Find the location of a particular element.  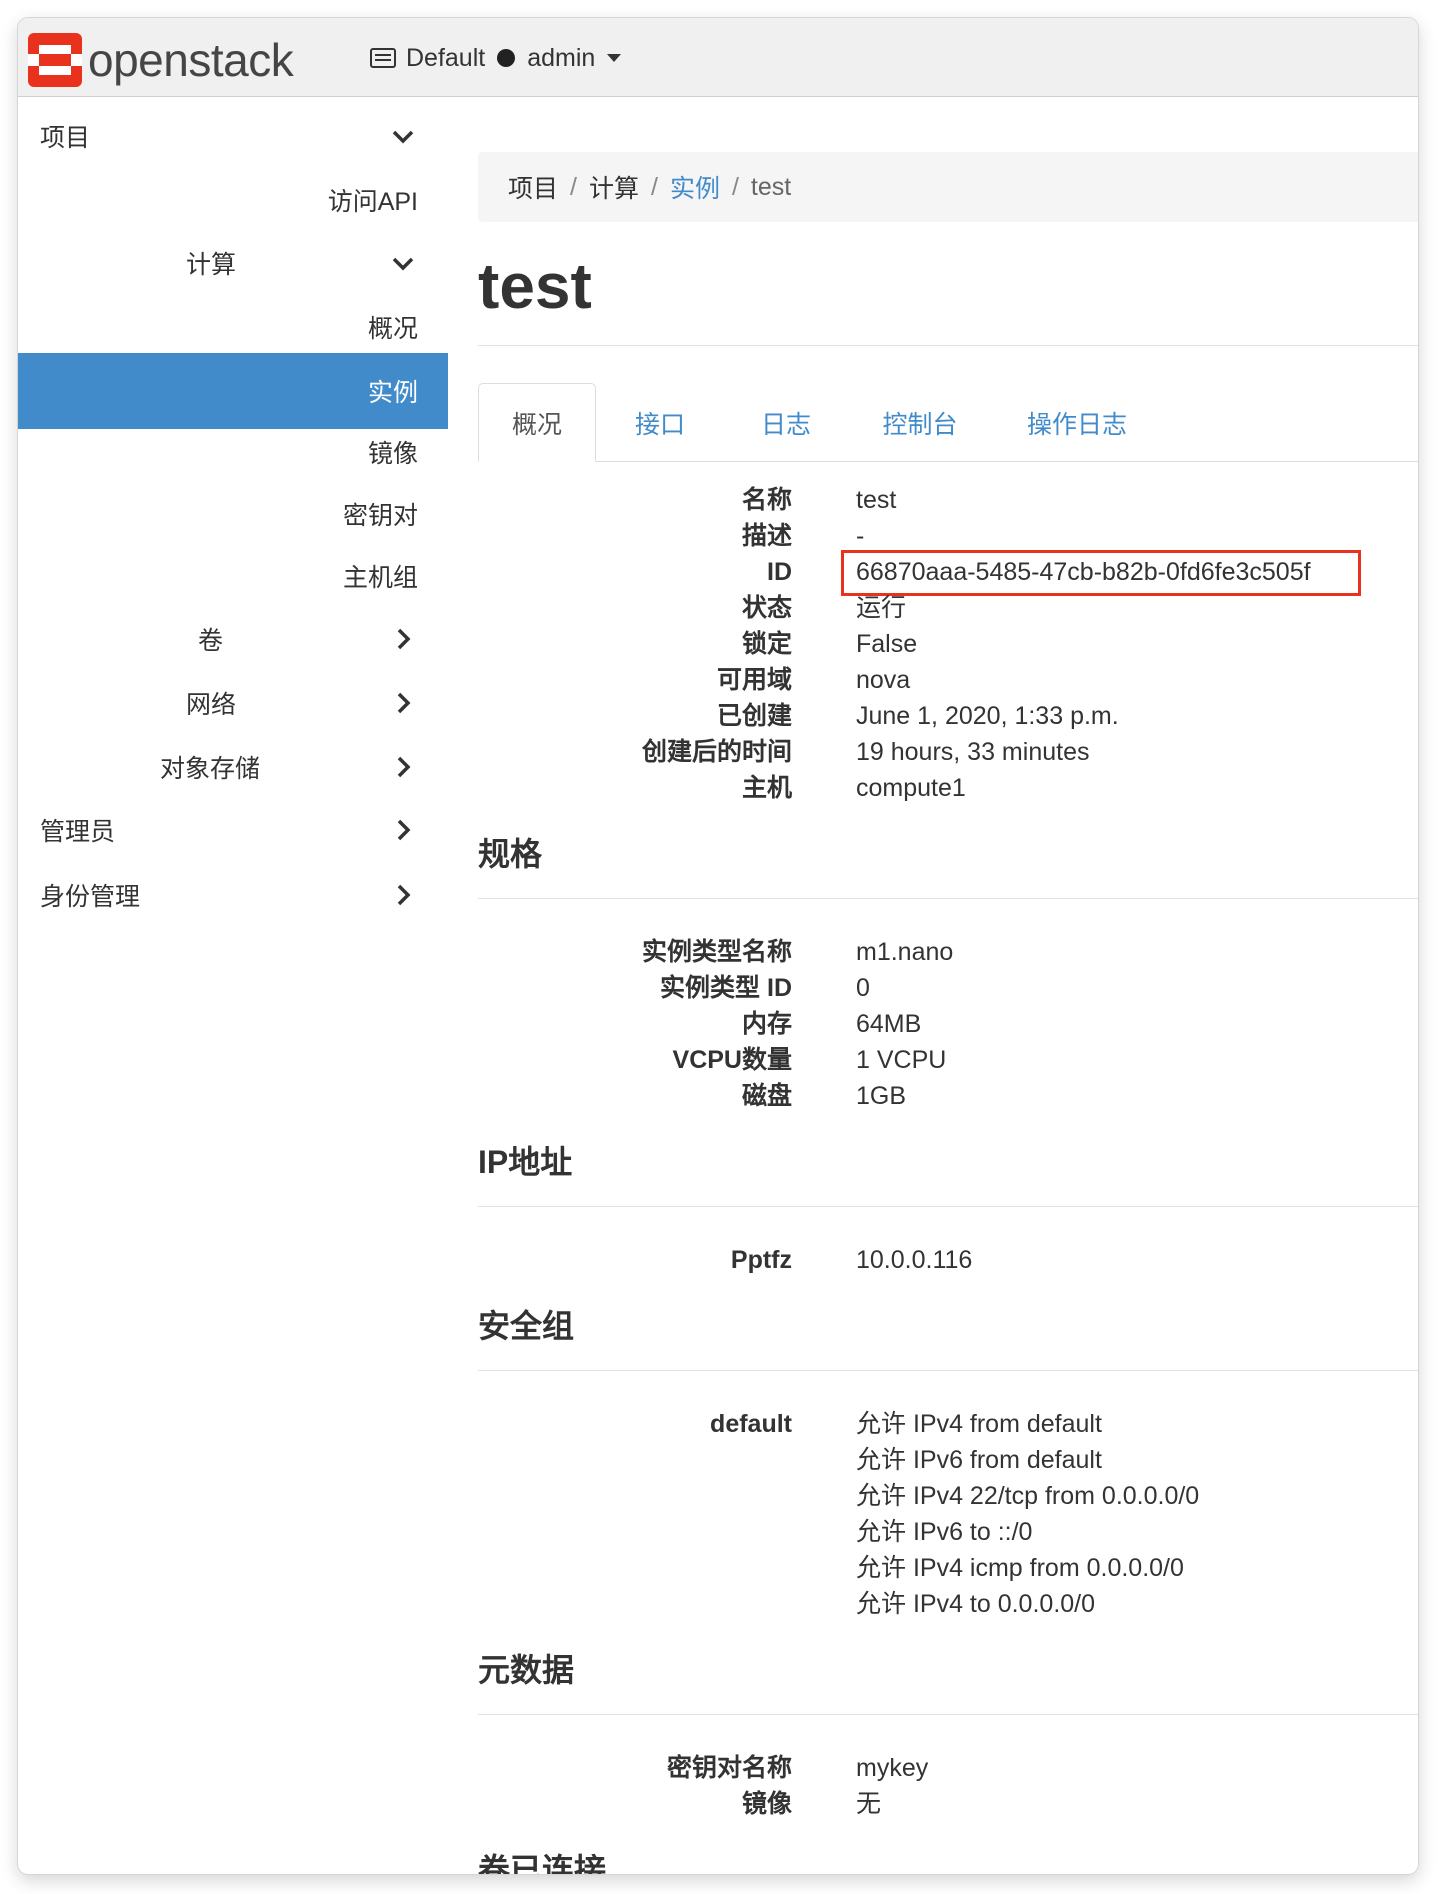

detail-row-host: 主机 compute1 is located at coordinates (948, 788).